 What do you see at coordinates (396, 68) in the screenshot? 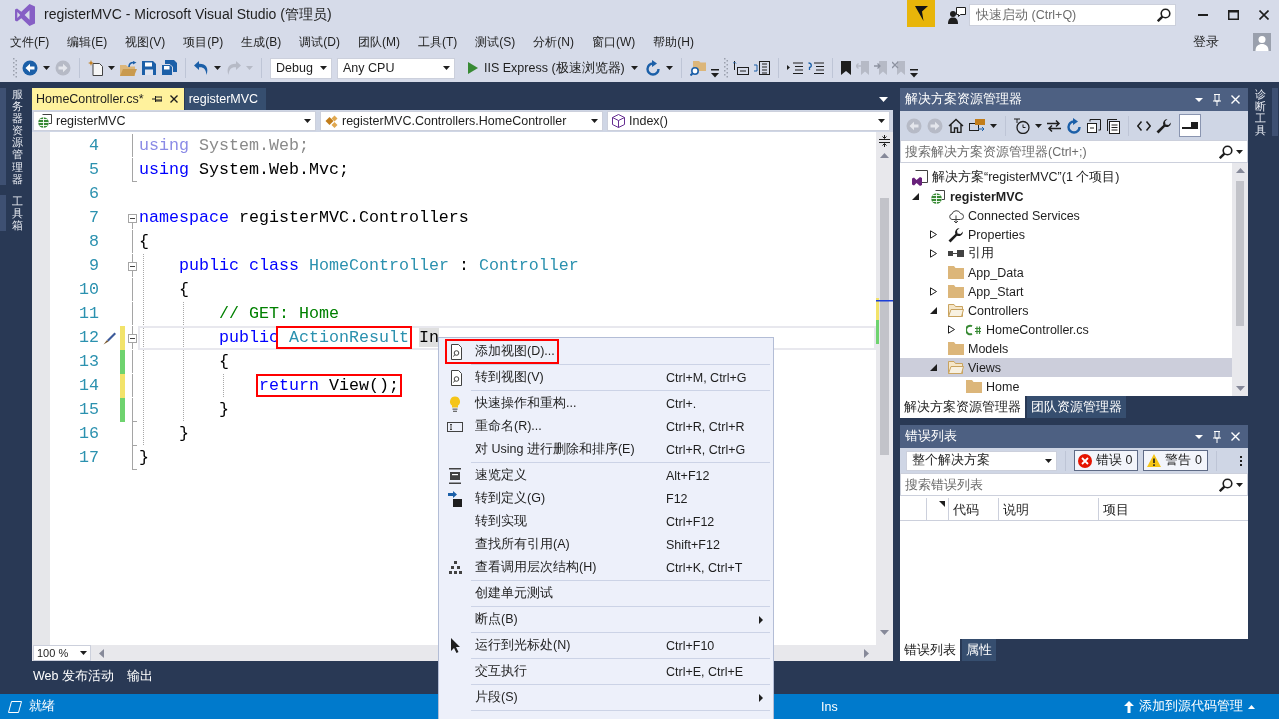
I see `platform-dropdown: Any CPU` at bounding box center [396, 68].